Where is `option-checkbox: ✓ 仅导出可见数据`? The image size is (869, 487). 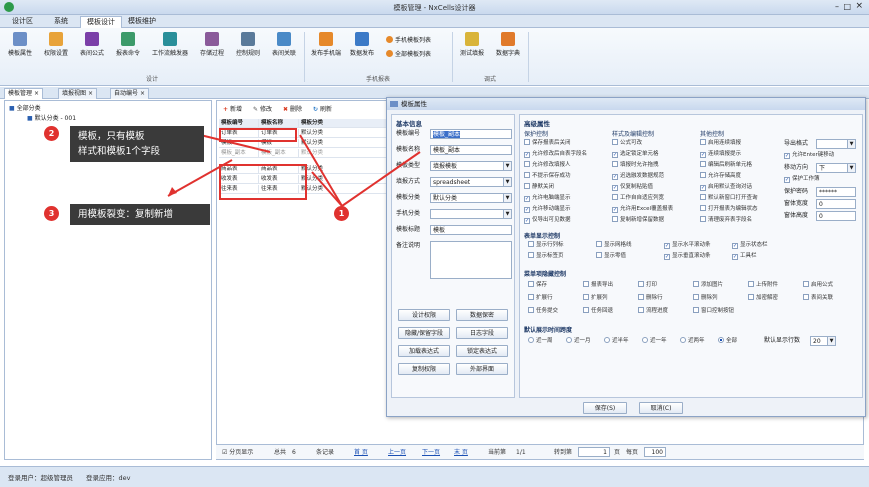
option-checkbox: ✓ 仅导出可见数据 is located at coordinates (547, 220).